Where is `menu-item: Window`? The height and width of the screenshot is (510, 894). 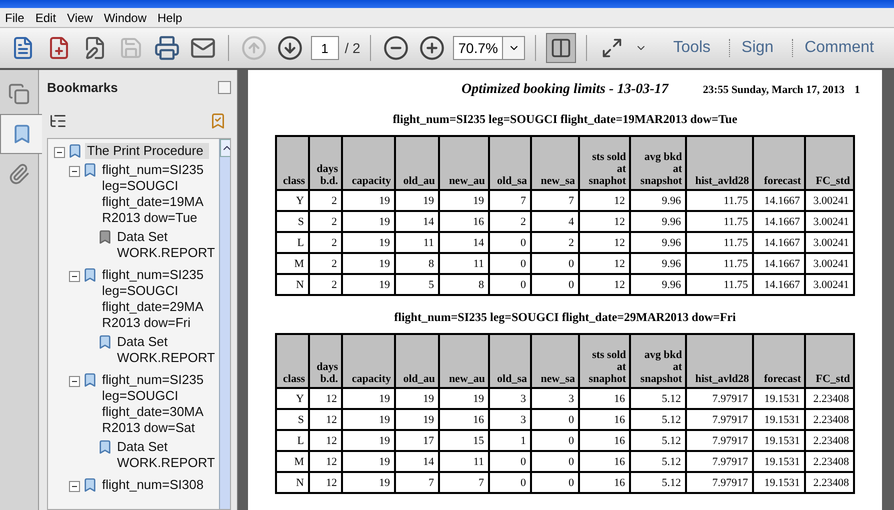
menu-item: Window is located at coordinates (127, 17).